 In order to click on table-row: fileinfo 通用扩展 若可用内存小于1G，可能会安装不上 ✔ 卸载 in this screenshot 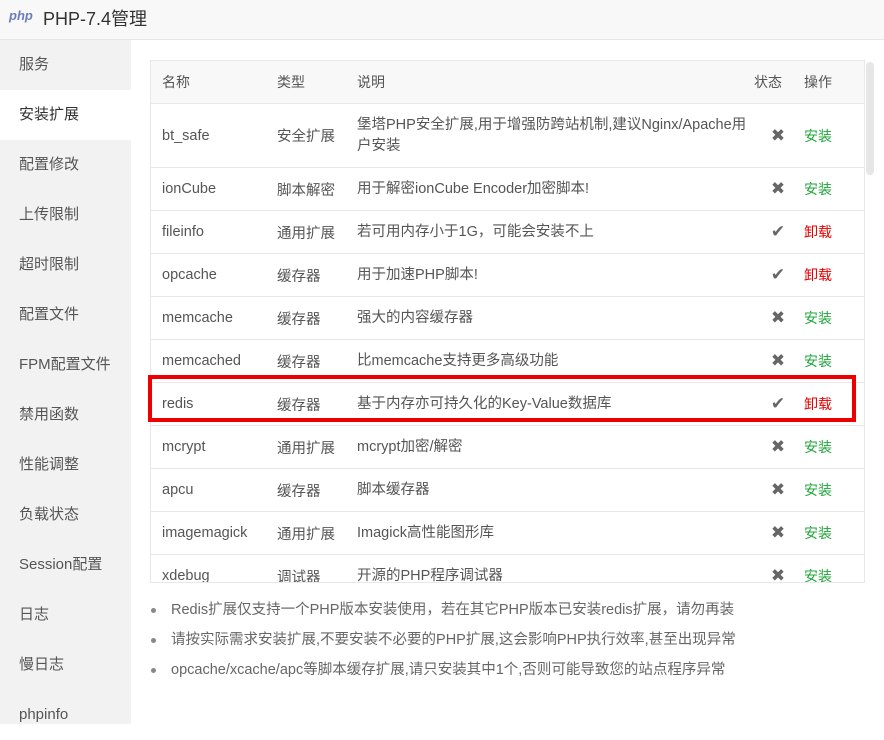, I will do `click(507, 232)`.